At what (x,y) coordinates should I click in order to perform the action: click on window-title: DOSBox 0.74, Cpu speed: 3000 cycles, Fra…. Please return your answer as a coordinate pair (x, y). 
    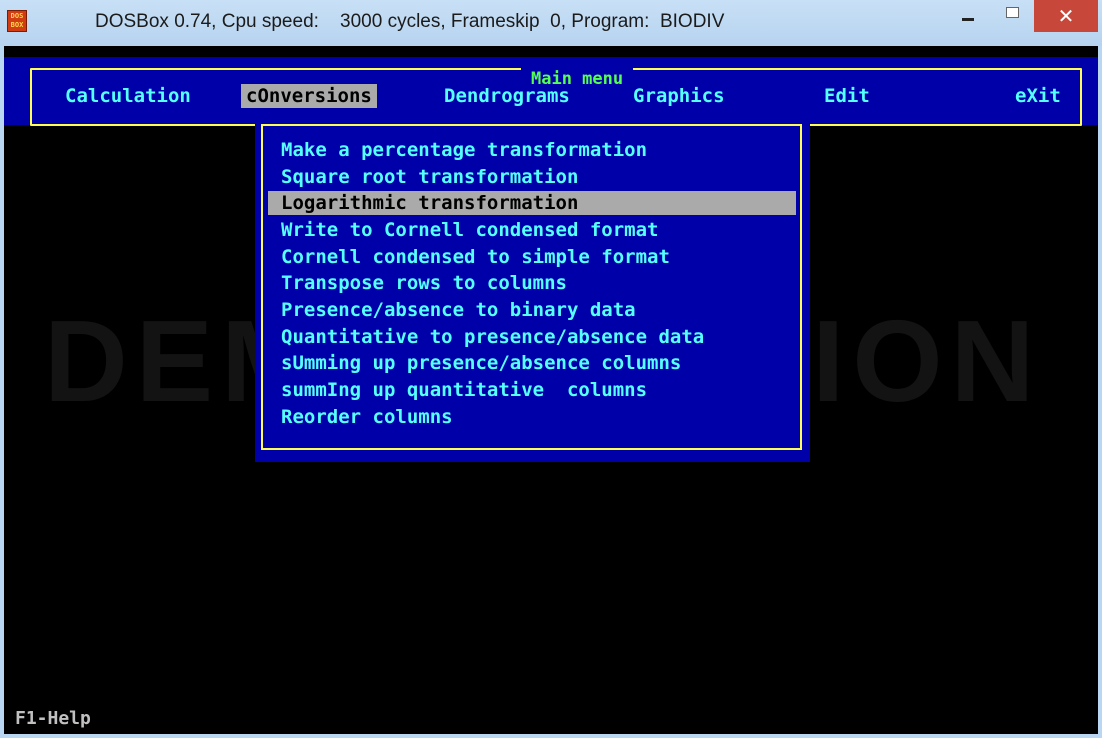
    Looking at the image, I should click on (410, 21).